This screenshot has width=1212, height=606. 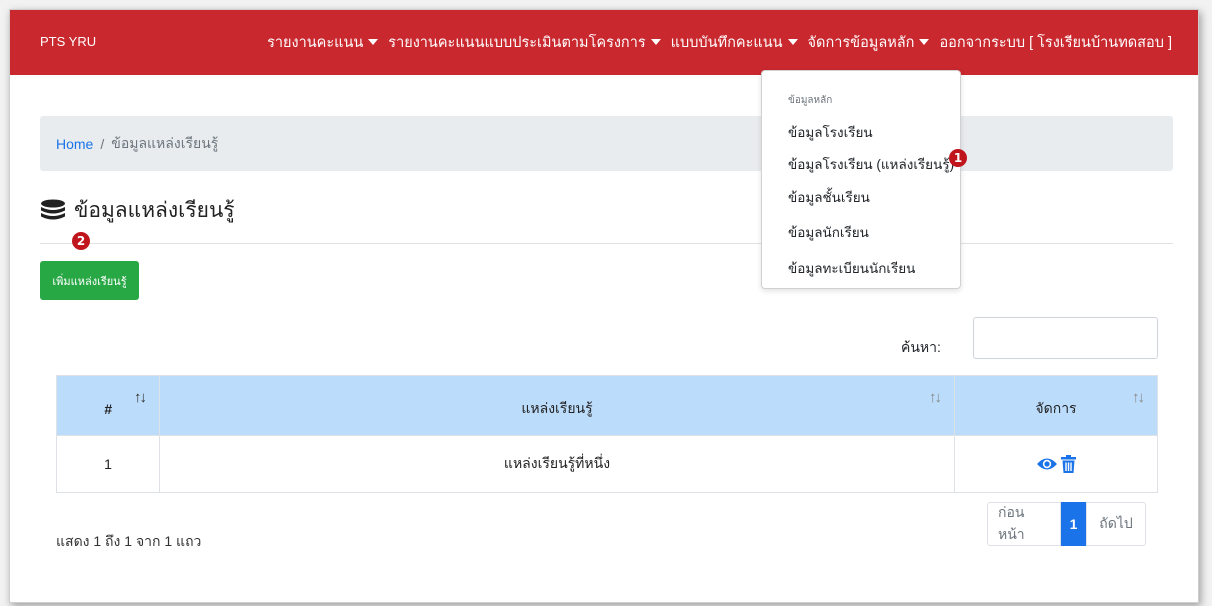 What do you see at coordinates (810, 100) in the screenshot?
I see `dropdown-header: ข้อมูลหลัก` at bounding box center [810, 100].